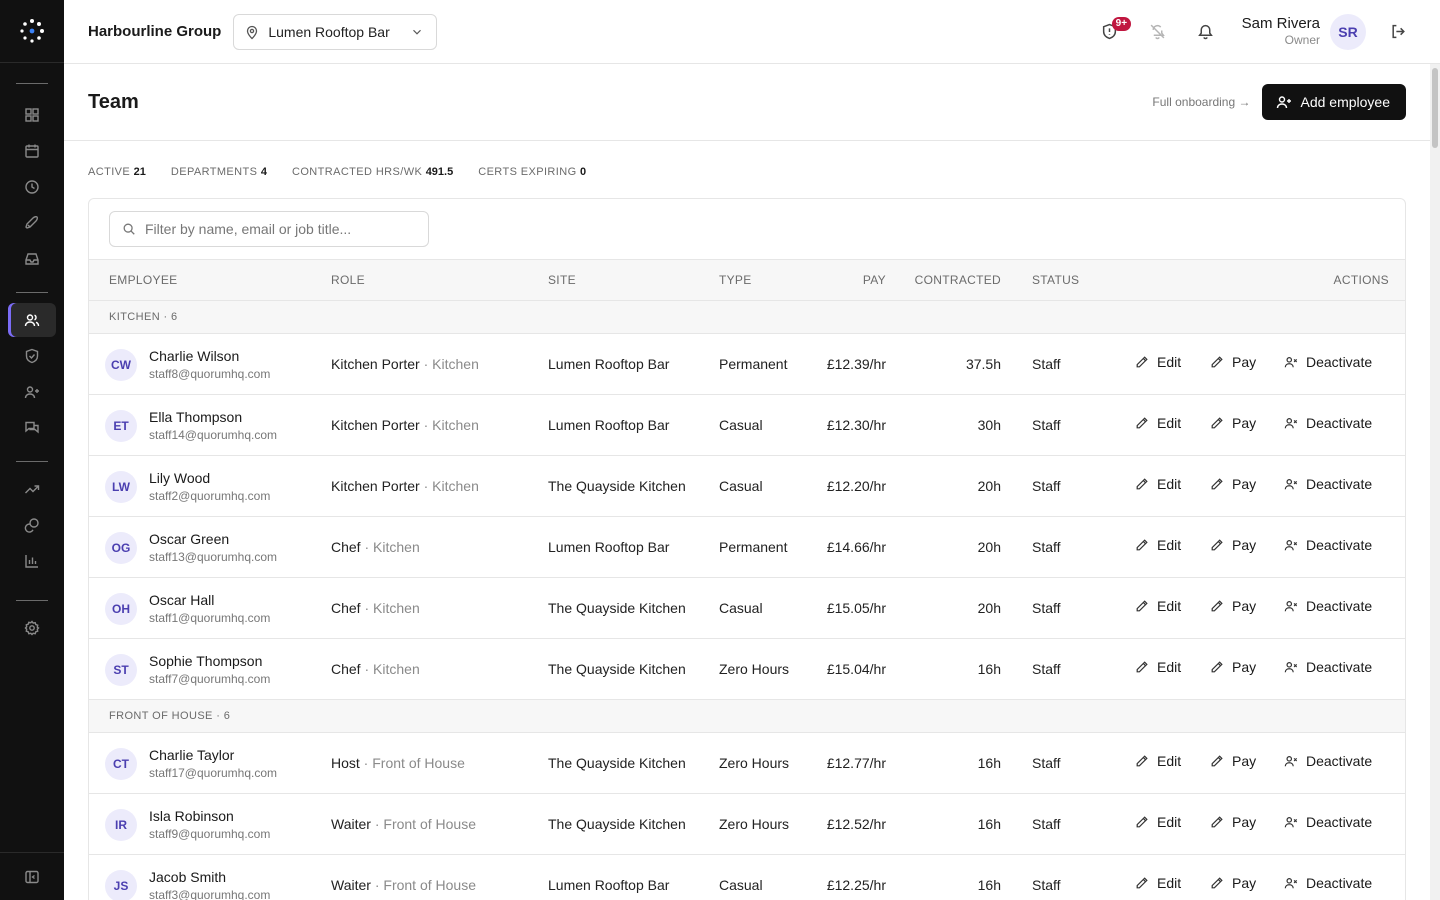  I want to click on employee-contracted: 16h, so click(989, 885).